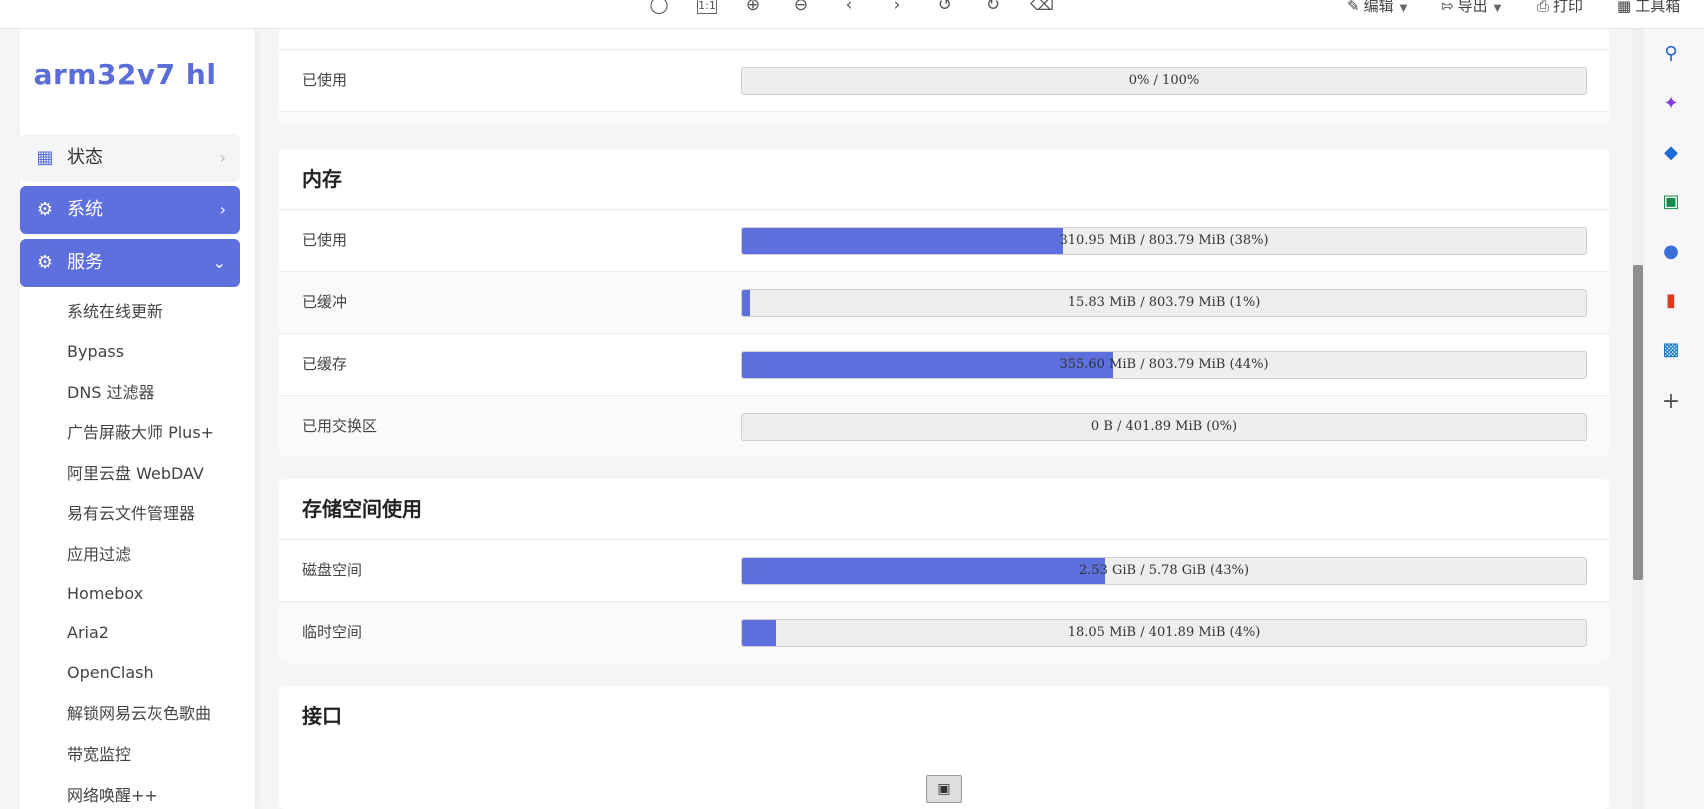  Describe the element at coordinates (85, 157) in the screenshot. I see `menu-item-label: 状态` at that location.